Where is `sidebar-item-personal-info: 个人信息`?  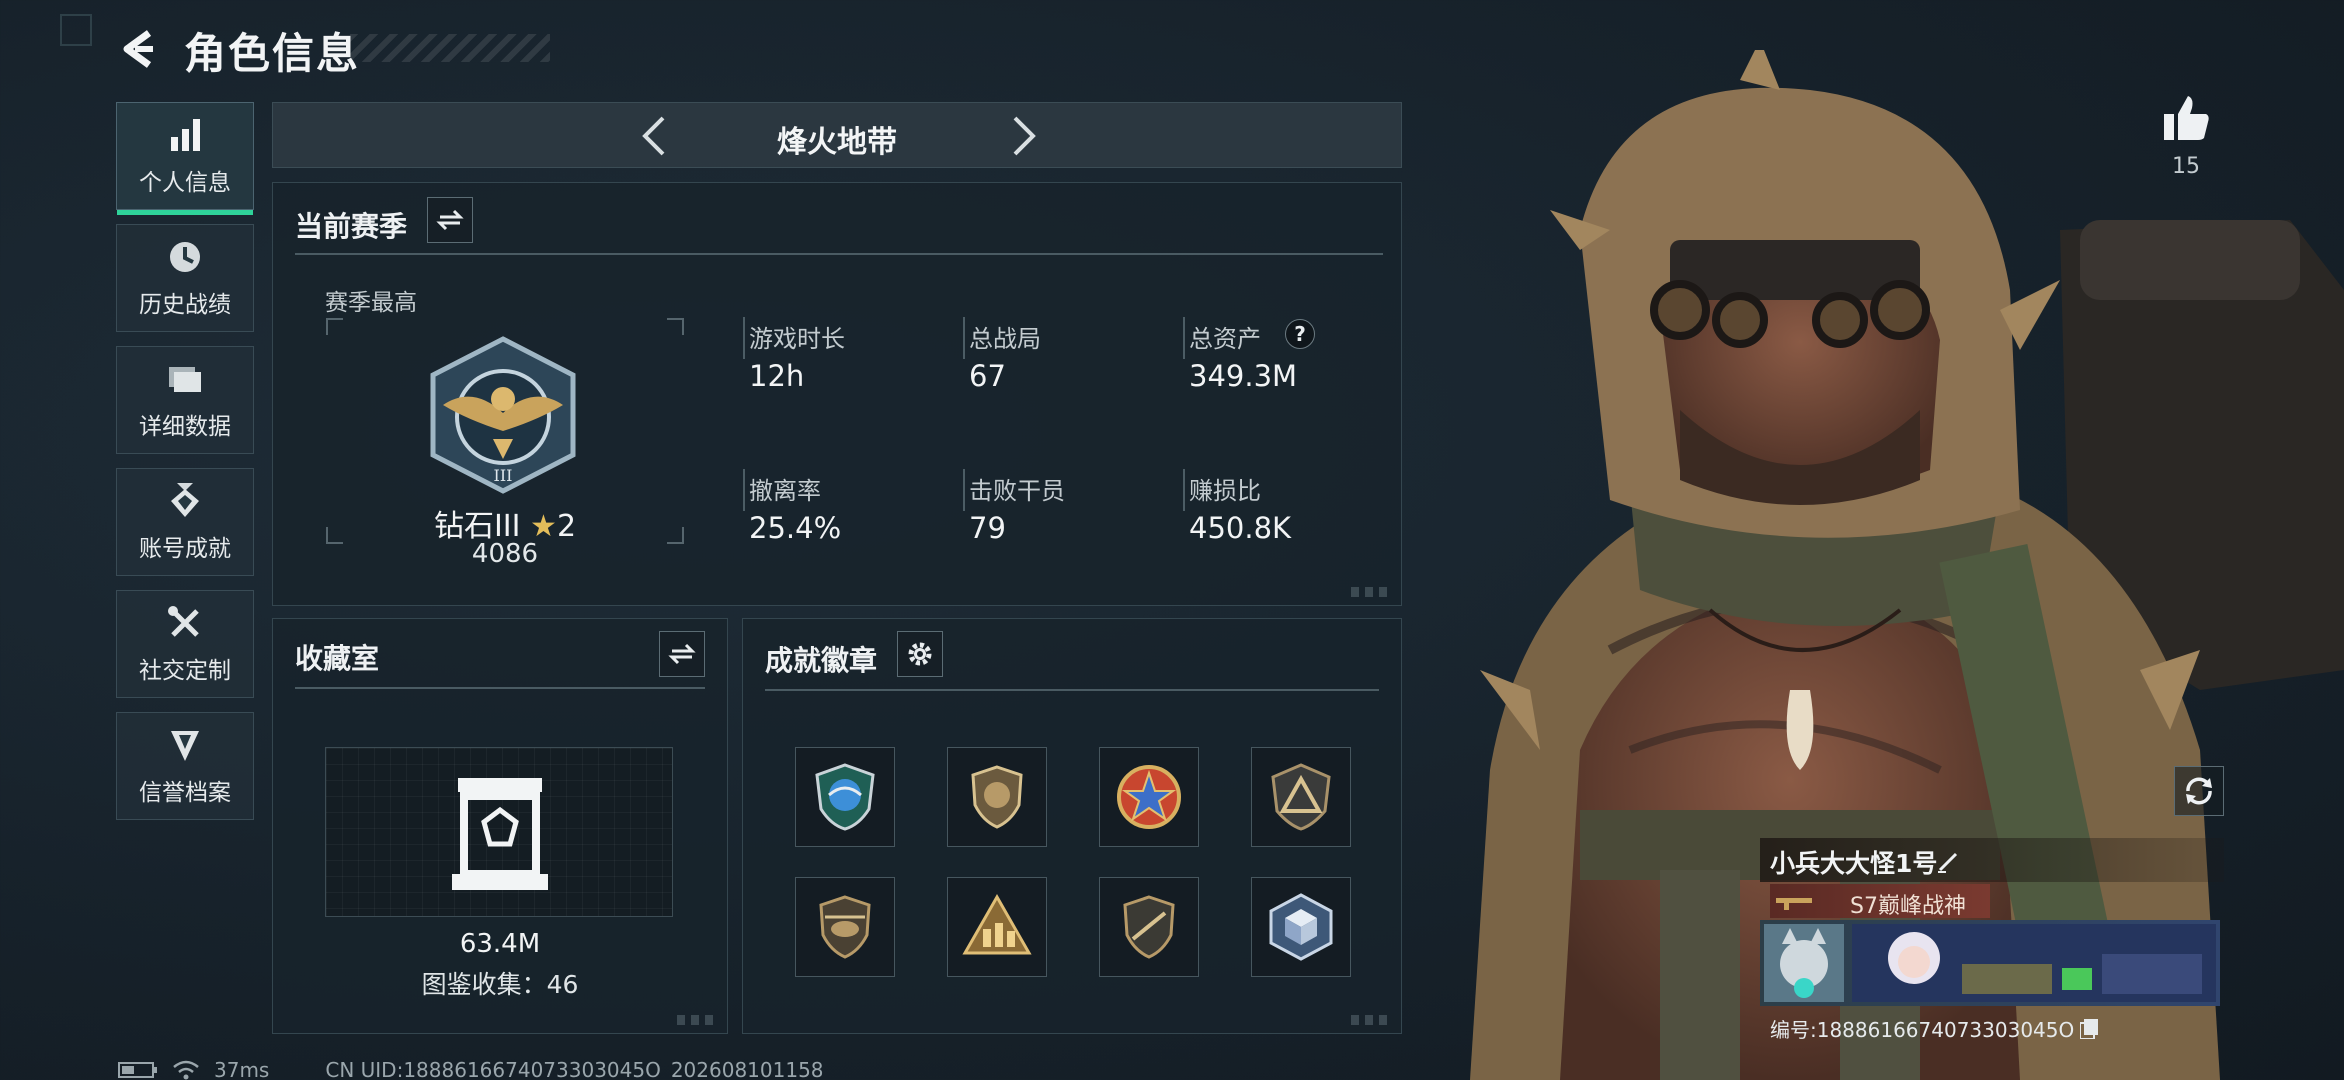 sidebar-item-personal-info: 个人信息 is located at coordinates (185, 158).